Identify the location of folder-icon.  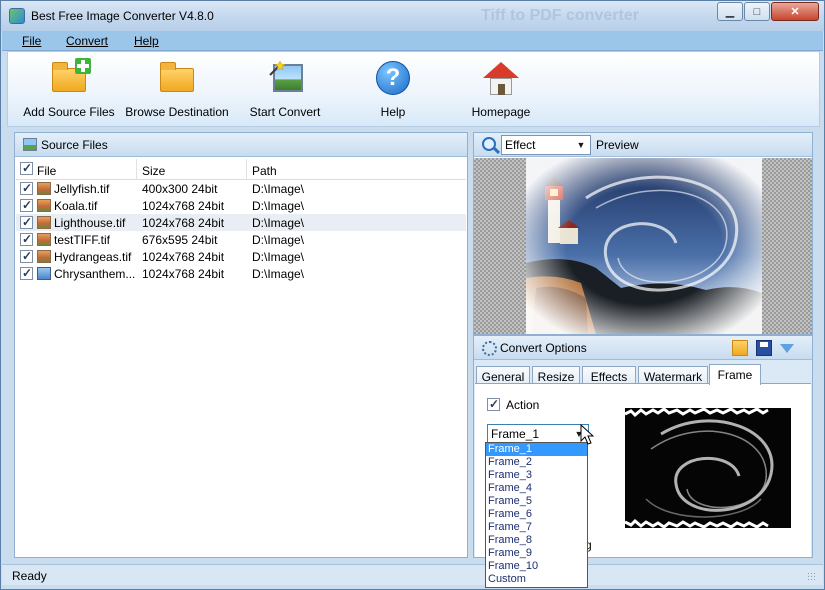
(177, 78).